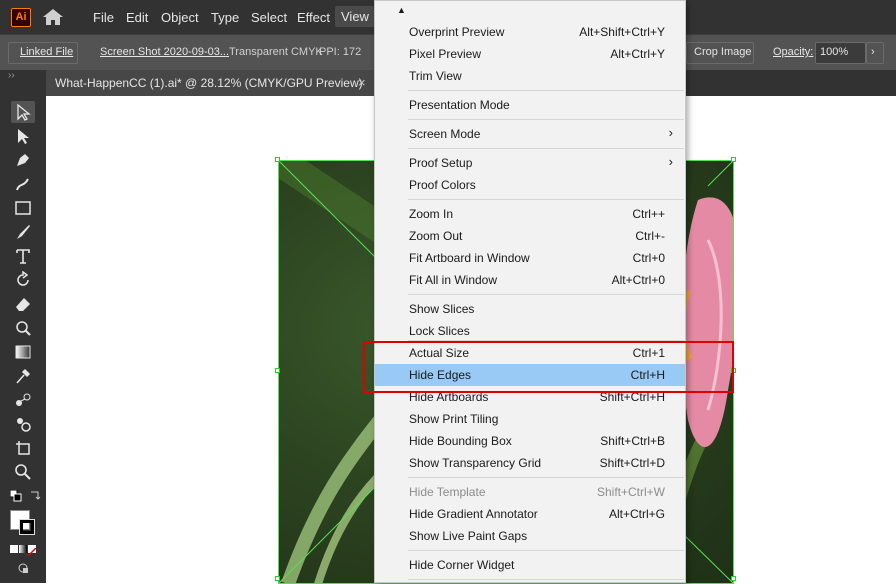  I want to click on menu-item-show-transparency-grid: Show Transparency Grid Shift+Ctrl+D, so click(530, 463).